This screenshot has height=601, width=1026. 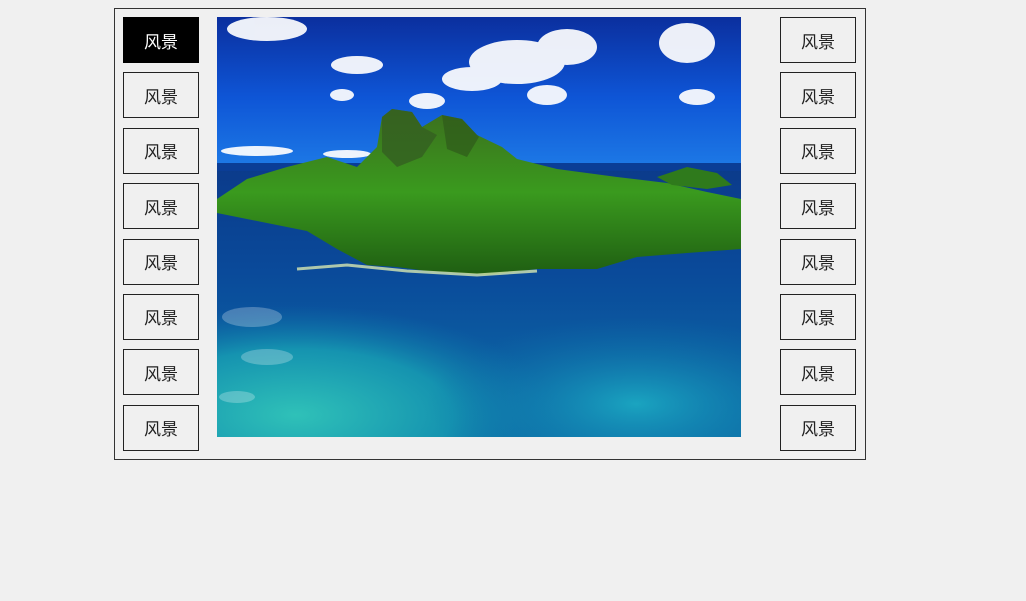 I want to click on left-button-column: 风景 风景 风景 风景 风景 风景 风景 风景, so click(x=161, y=238).